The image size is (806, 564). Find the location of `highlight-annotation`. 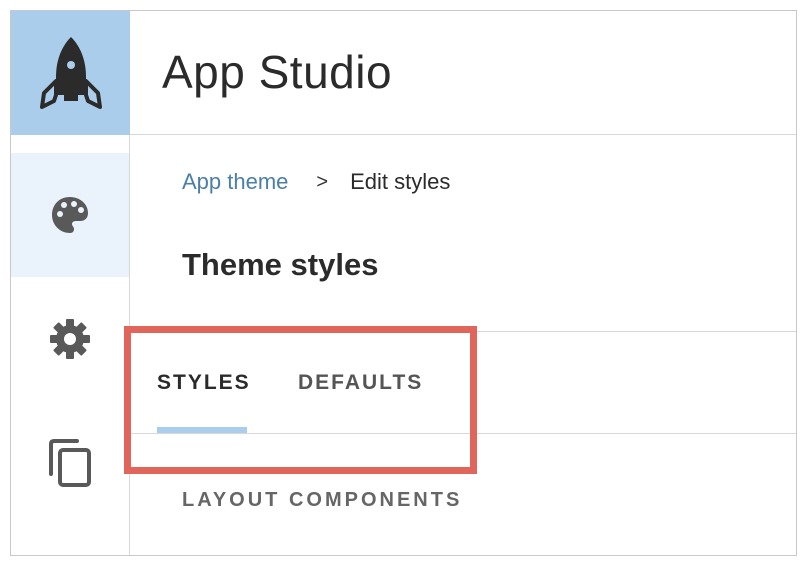

highlight-annotation is located at coordinates (300, 400).